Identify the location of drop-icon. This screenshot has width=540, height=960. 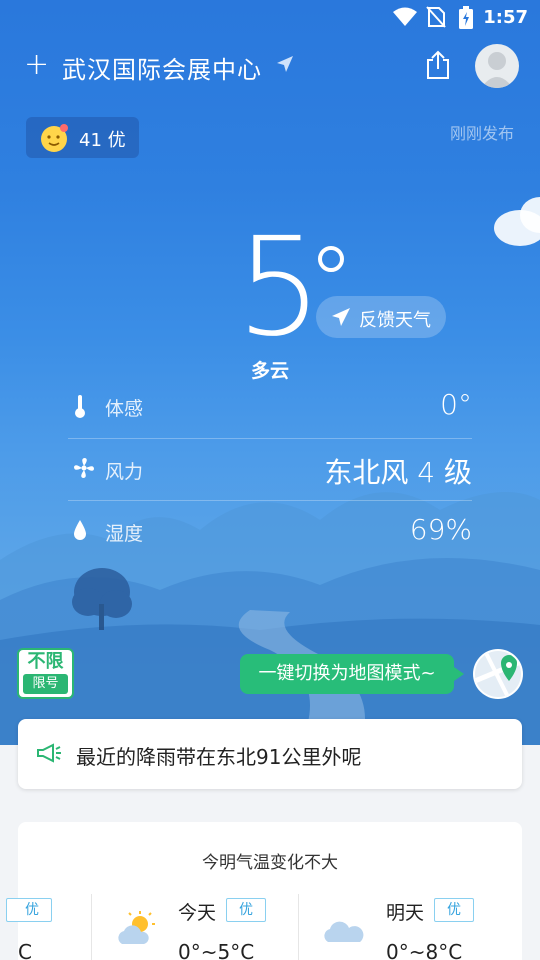
(80, 530).